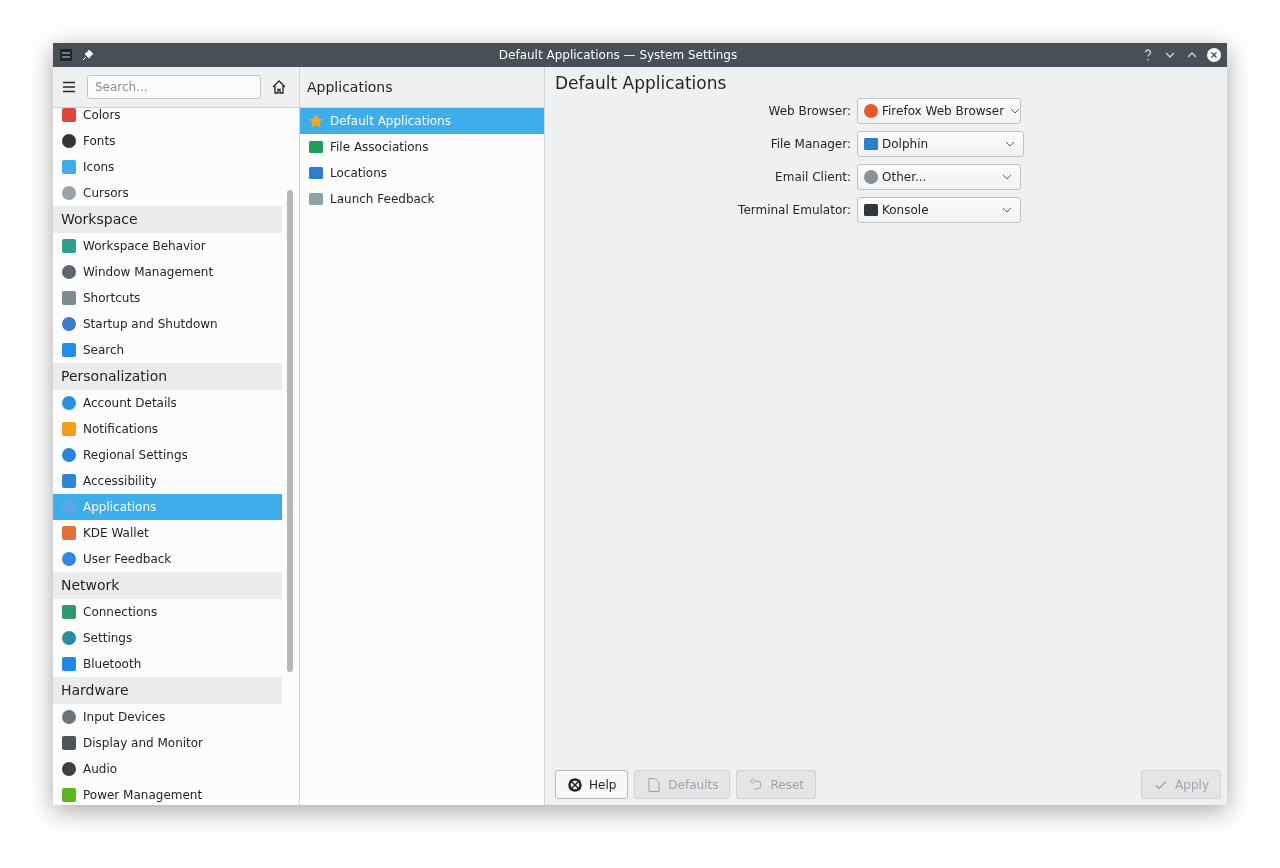  I want to click on item-label: Launch Feedback, so click(382, 199).